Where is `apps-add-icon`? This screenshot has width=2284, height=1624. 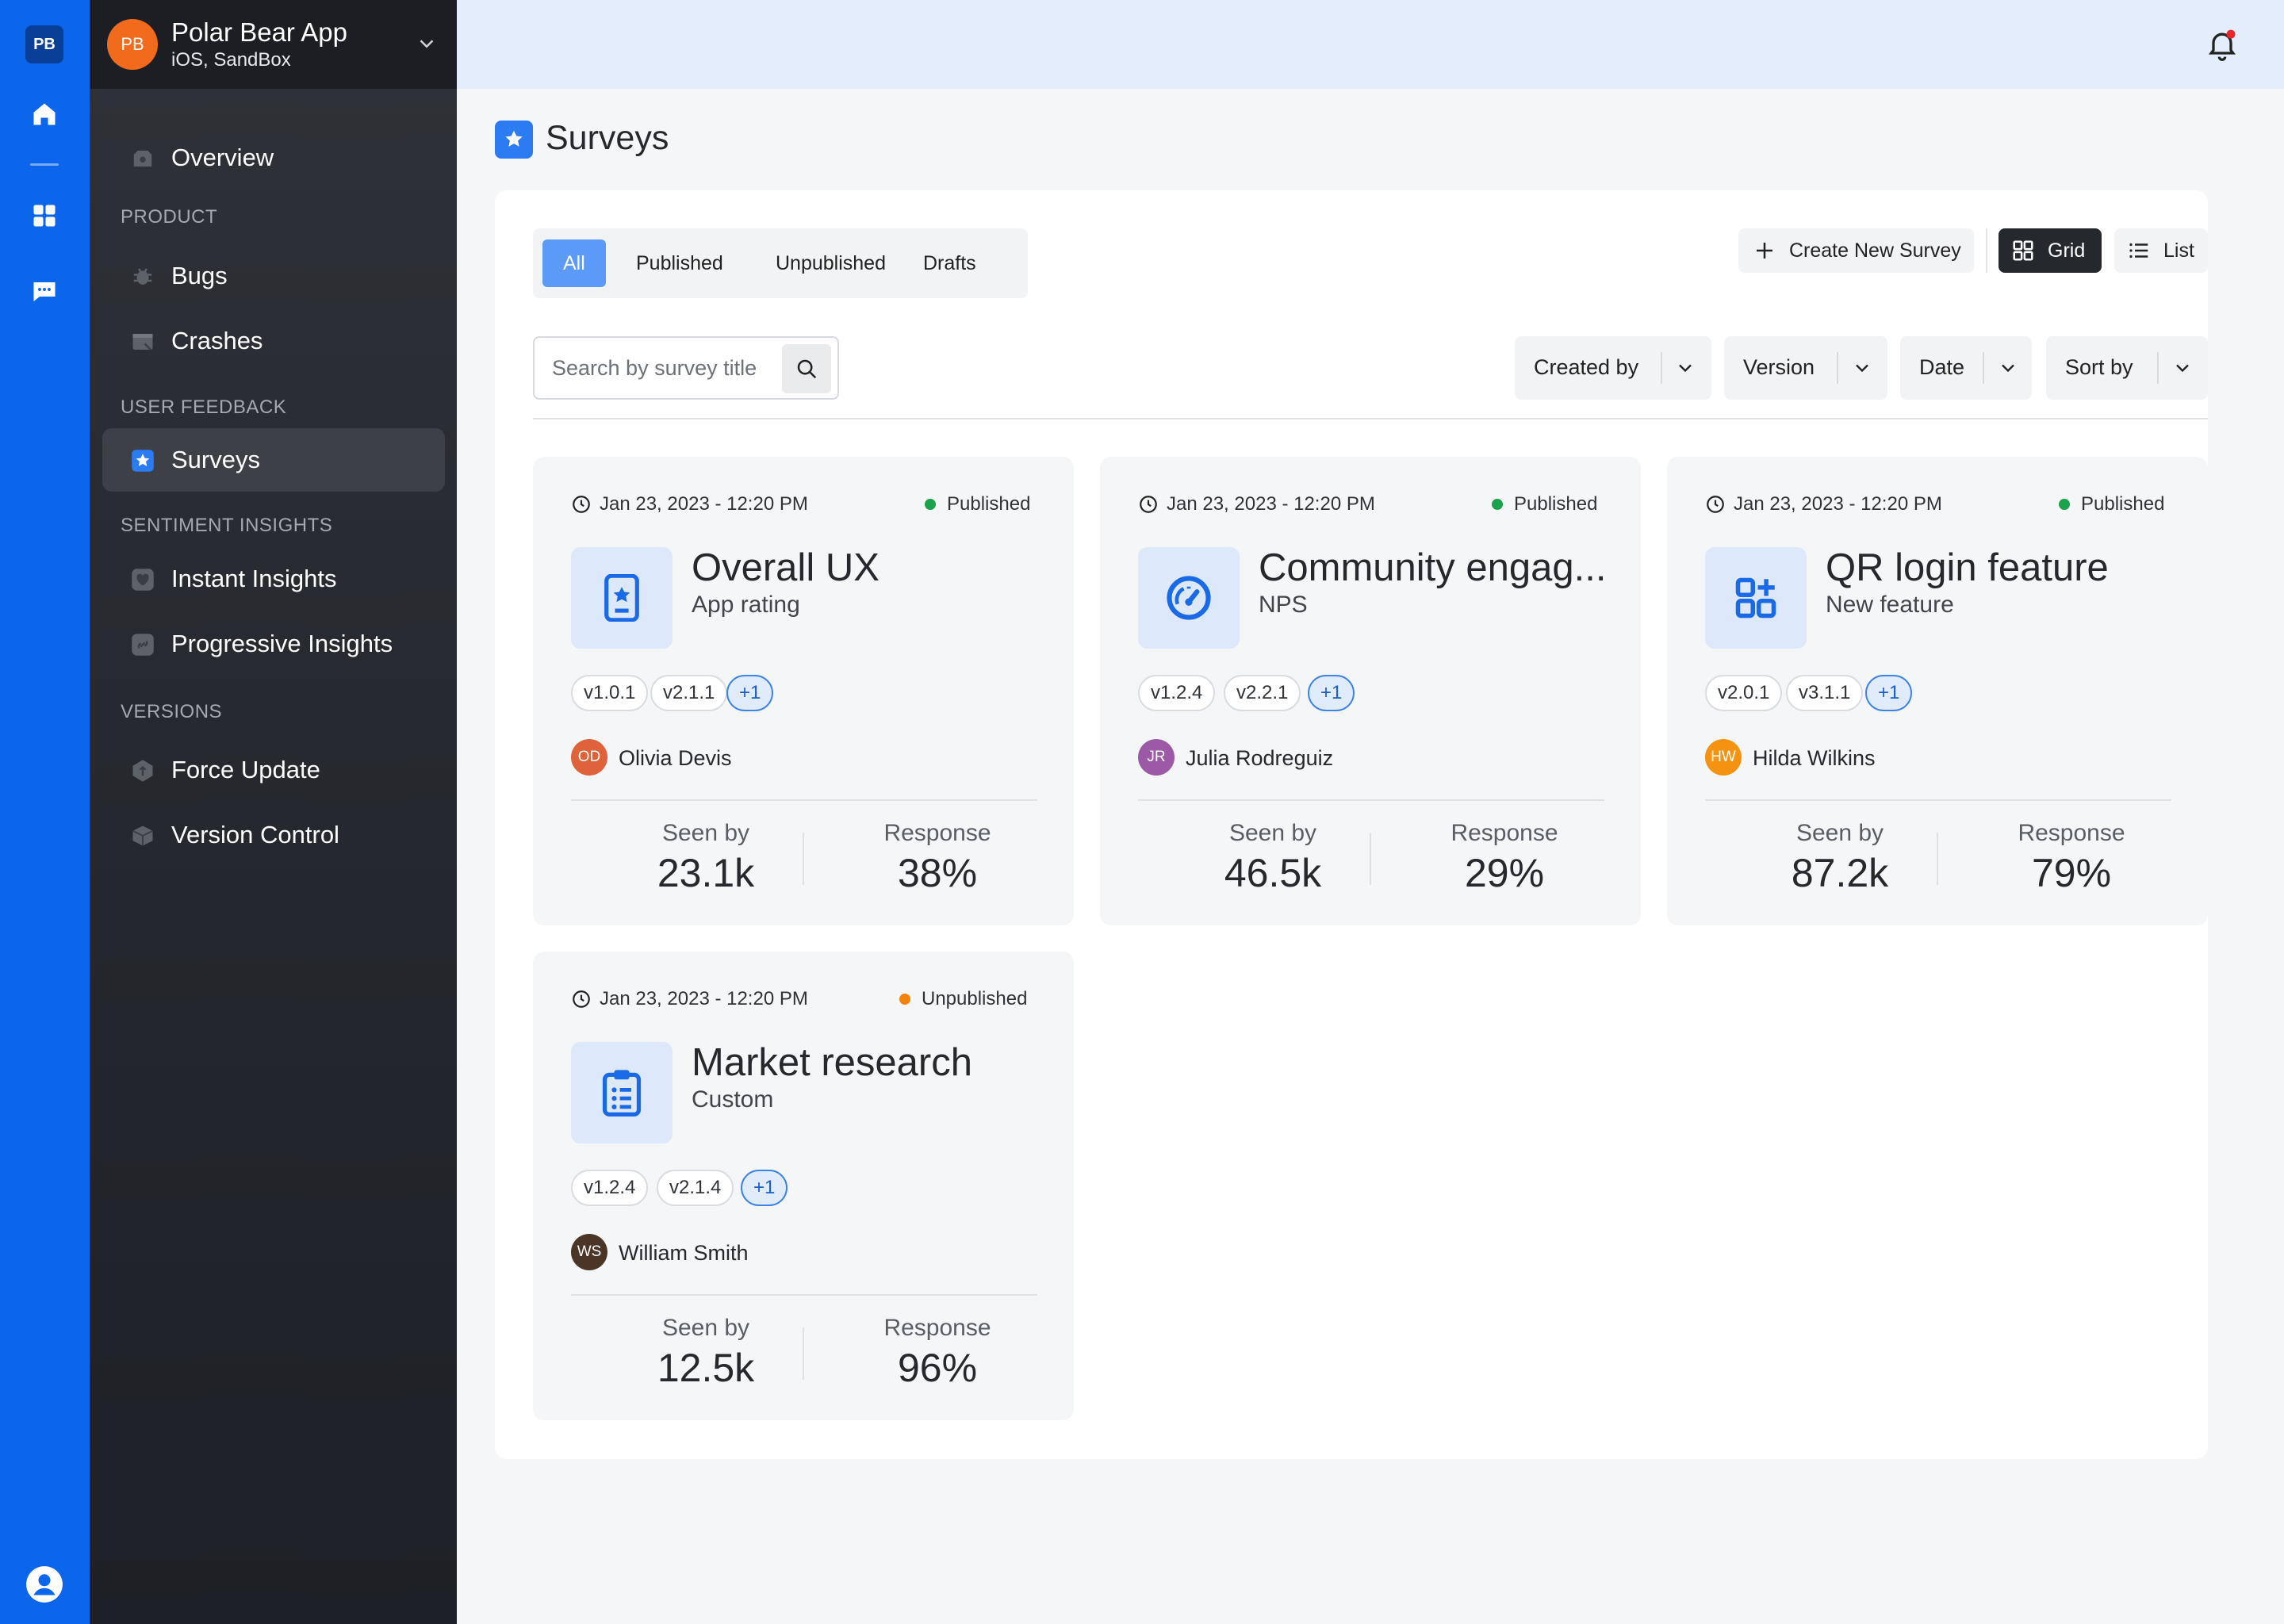
apps-add-icon is located at coordinates (1755, 598).